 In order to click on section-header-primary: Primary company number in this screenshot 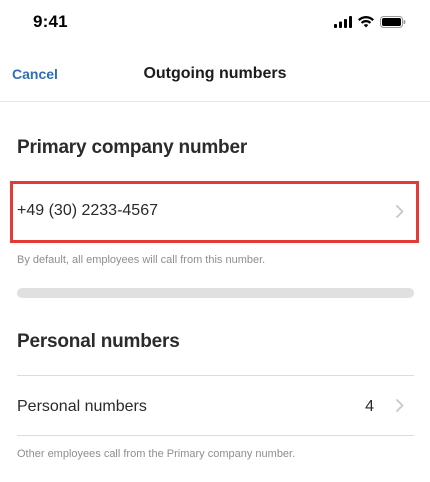, I will do `click(132, 147)`.